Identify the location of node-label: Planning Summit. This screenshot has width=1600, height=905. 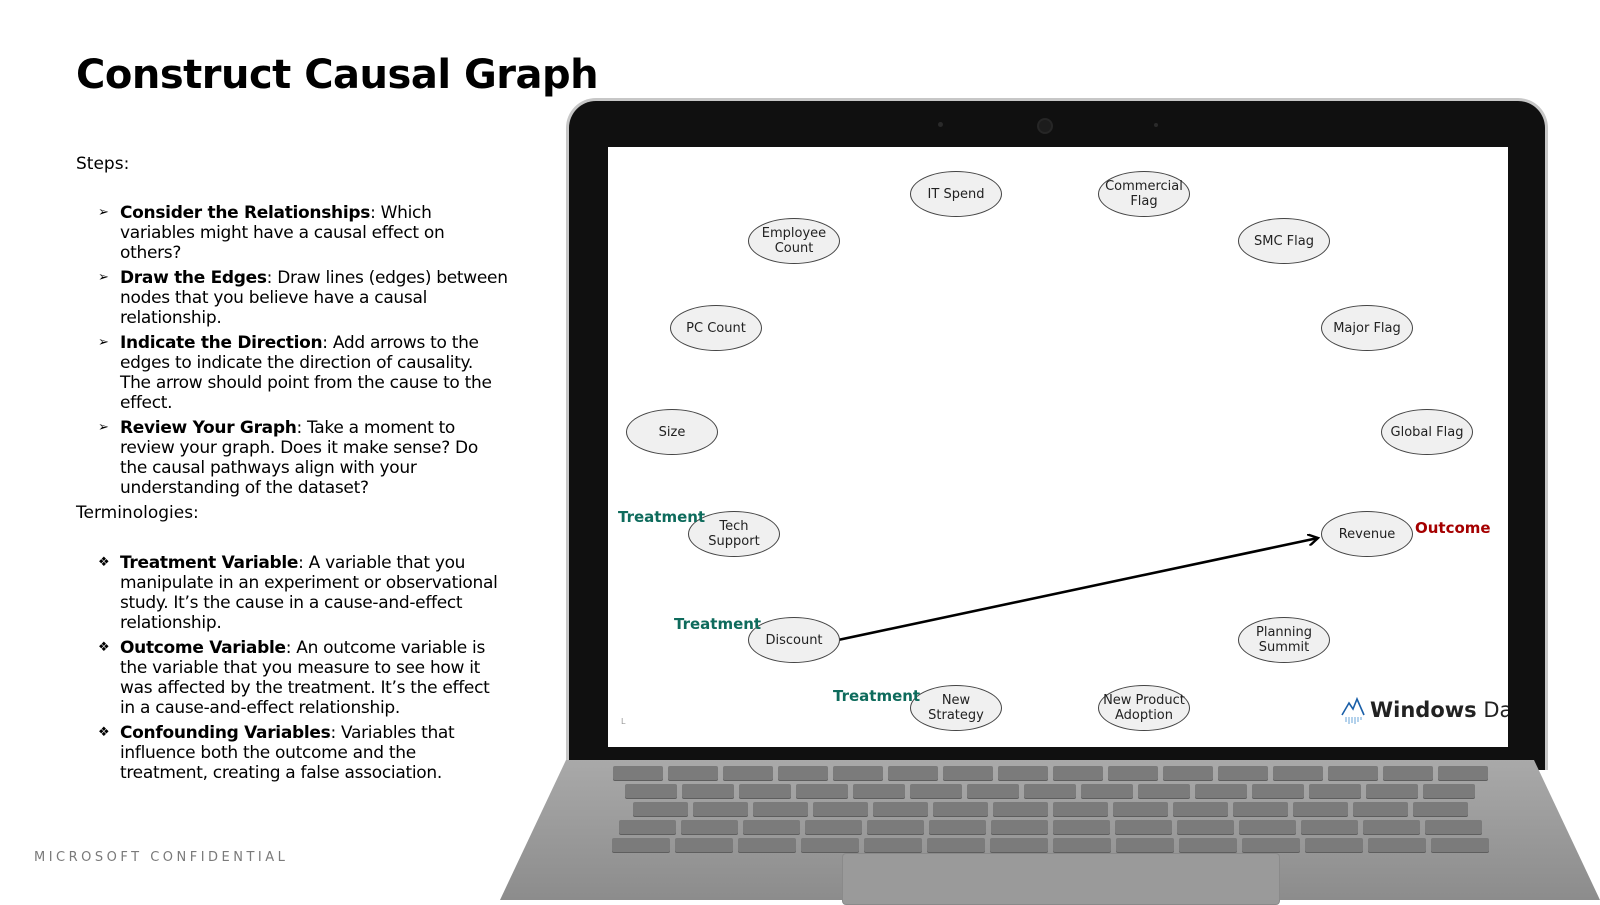
(1284, 640).